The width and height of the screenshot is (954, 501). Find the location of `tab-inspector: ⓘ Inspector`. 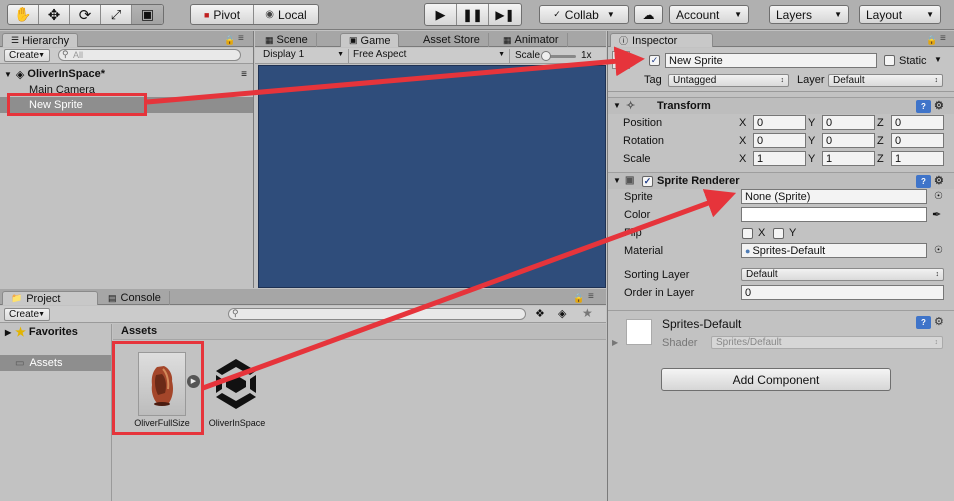

tab-inspector: ⓘ Inspector is located at coordinates (661, 40).